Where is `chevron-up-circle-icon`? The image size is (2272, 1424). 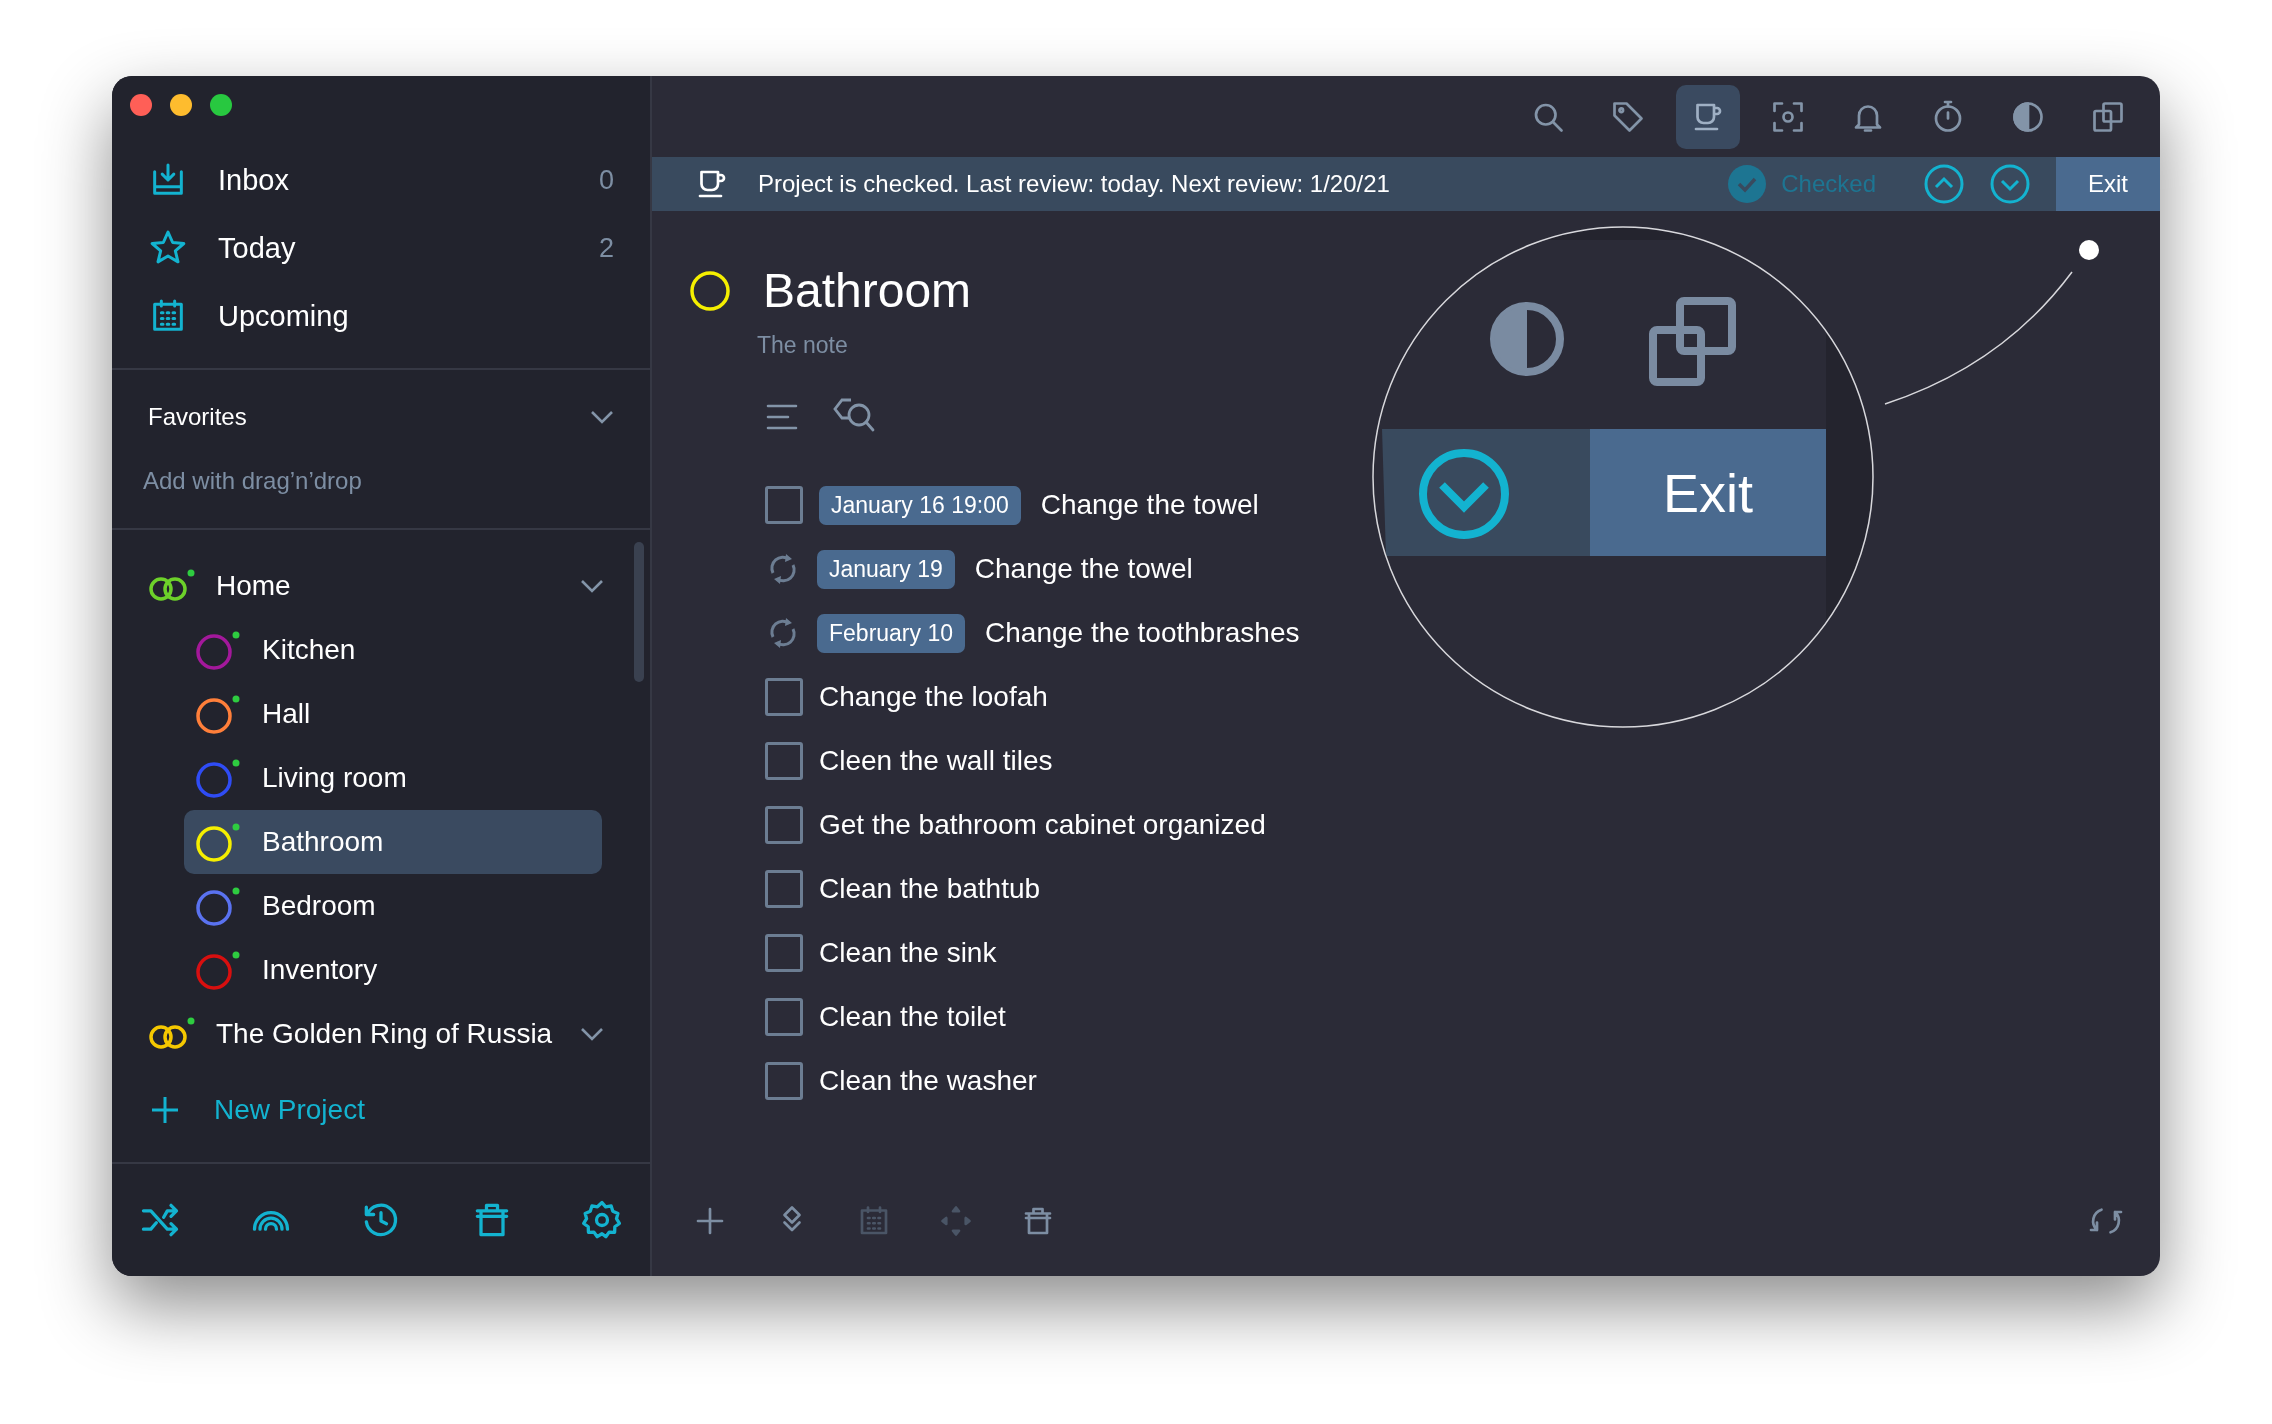 chevron-up-circle-icon is located at coordinates (1944, 184).